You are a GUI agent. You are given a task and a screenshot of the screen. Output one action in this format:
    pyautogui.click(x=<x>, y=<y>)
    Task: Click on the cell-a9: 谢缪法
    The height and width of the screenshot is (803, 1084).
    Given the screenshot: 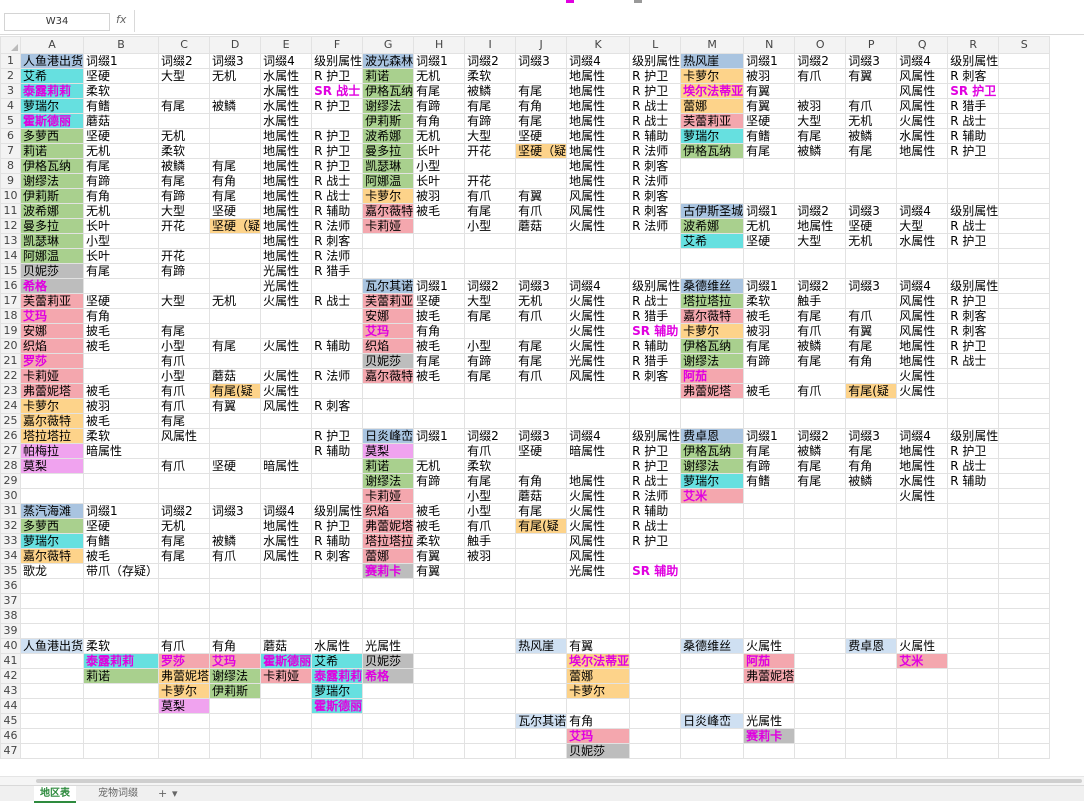 What is the action you would take?
    pyautogui.click(x=52, y=181)
    